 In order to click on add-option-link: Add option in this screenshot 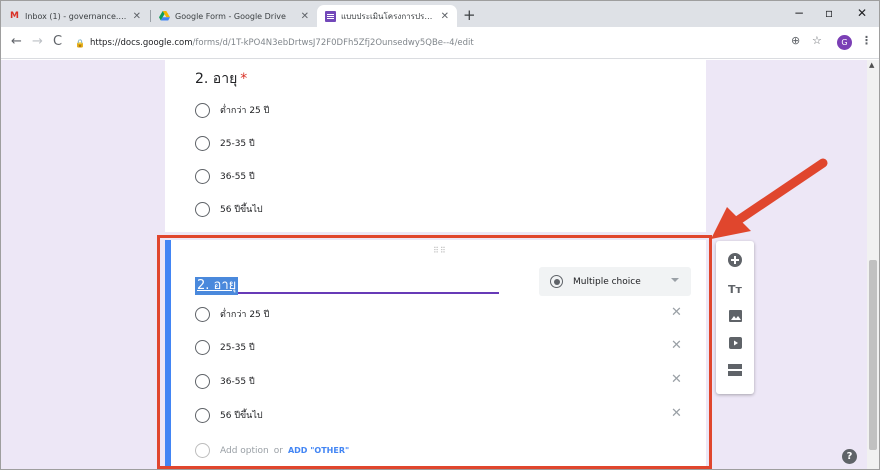, I will do `click(244, 451)`.